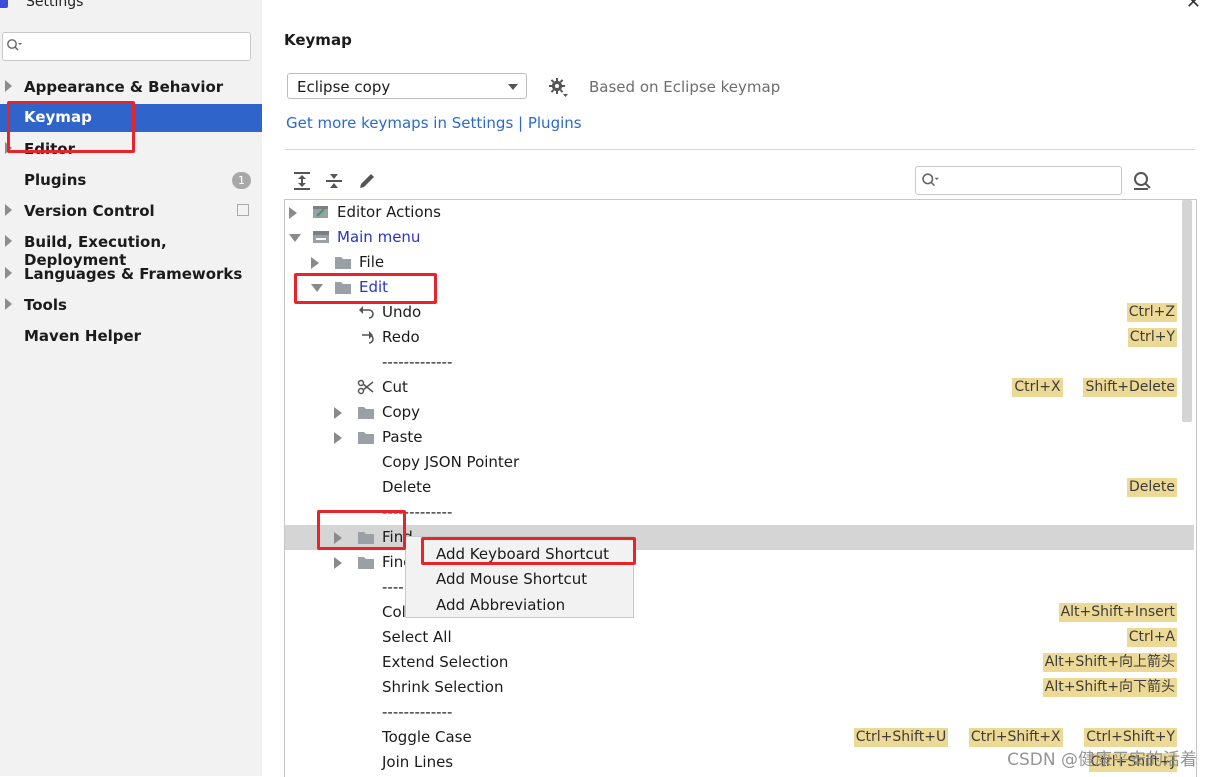  I want to click on shortcut-badge: Alt+Shift+Insert, so click(1117, 612).